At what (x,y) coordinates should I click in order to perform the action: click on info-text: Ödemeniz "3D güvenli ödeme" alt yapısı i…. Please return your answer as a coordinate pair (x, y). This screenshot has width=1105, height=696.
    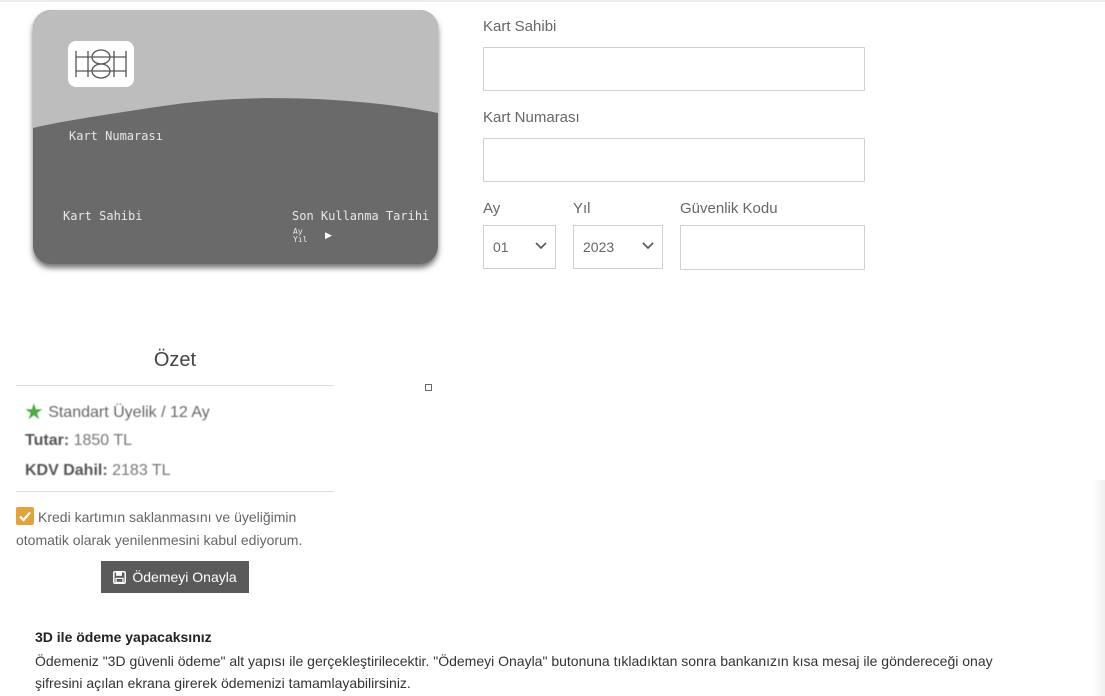
    Looking at the image, I should click on (514, 672).